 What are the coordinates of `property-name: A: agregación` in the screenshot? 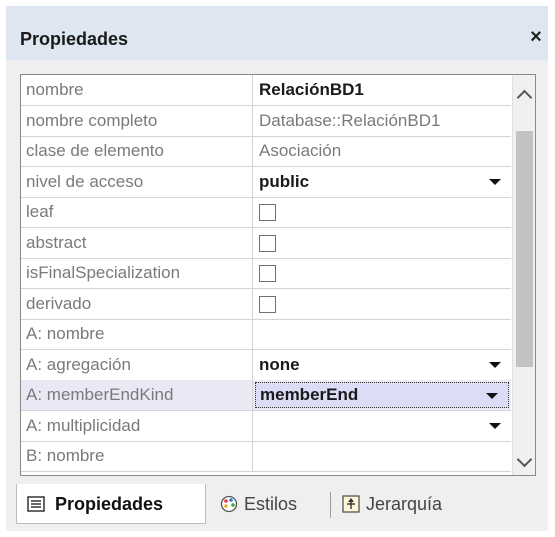 It's located at (137, 365).